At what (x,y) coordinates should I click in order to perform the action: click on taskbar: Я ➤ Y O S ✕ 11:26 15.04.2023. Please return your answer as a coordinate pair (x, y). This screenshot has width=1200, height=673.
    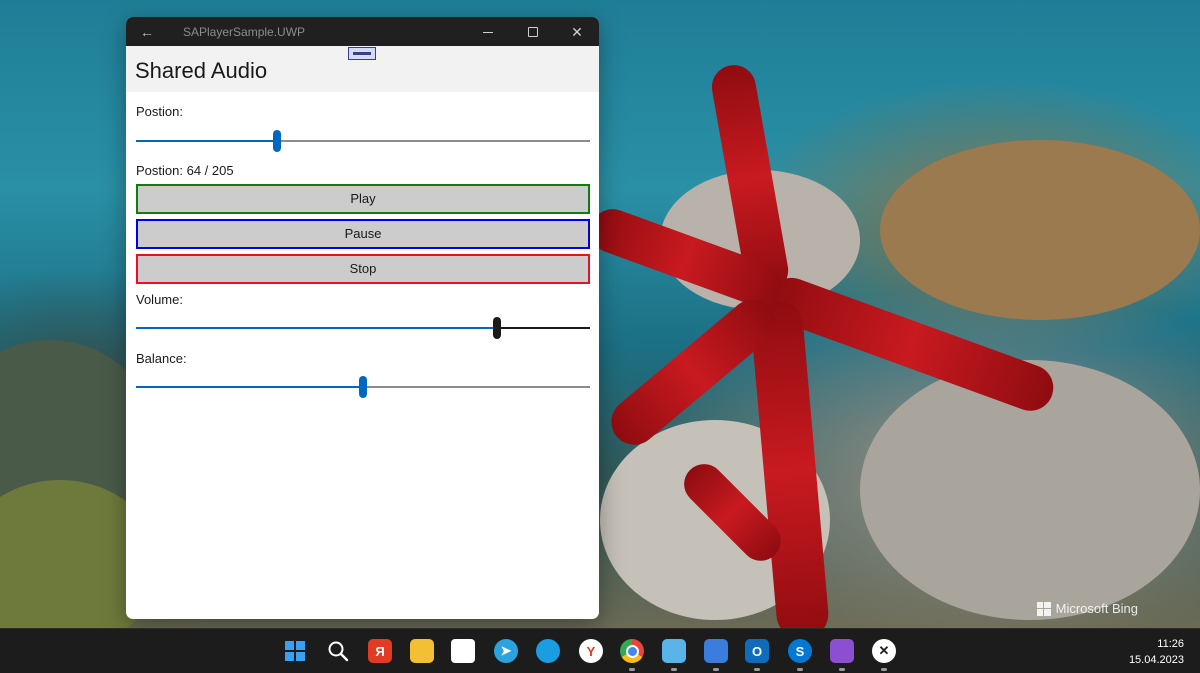
    Looking at the image, I should click on (600, 650).